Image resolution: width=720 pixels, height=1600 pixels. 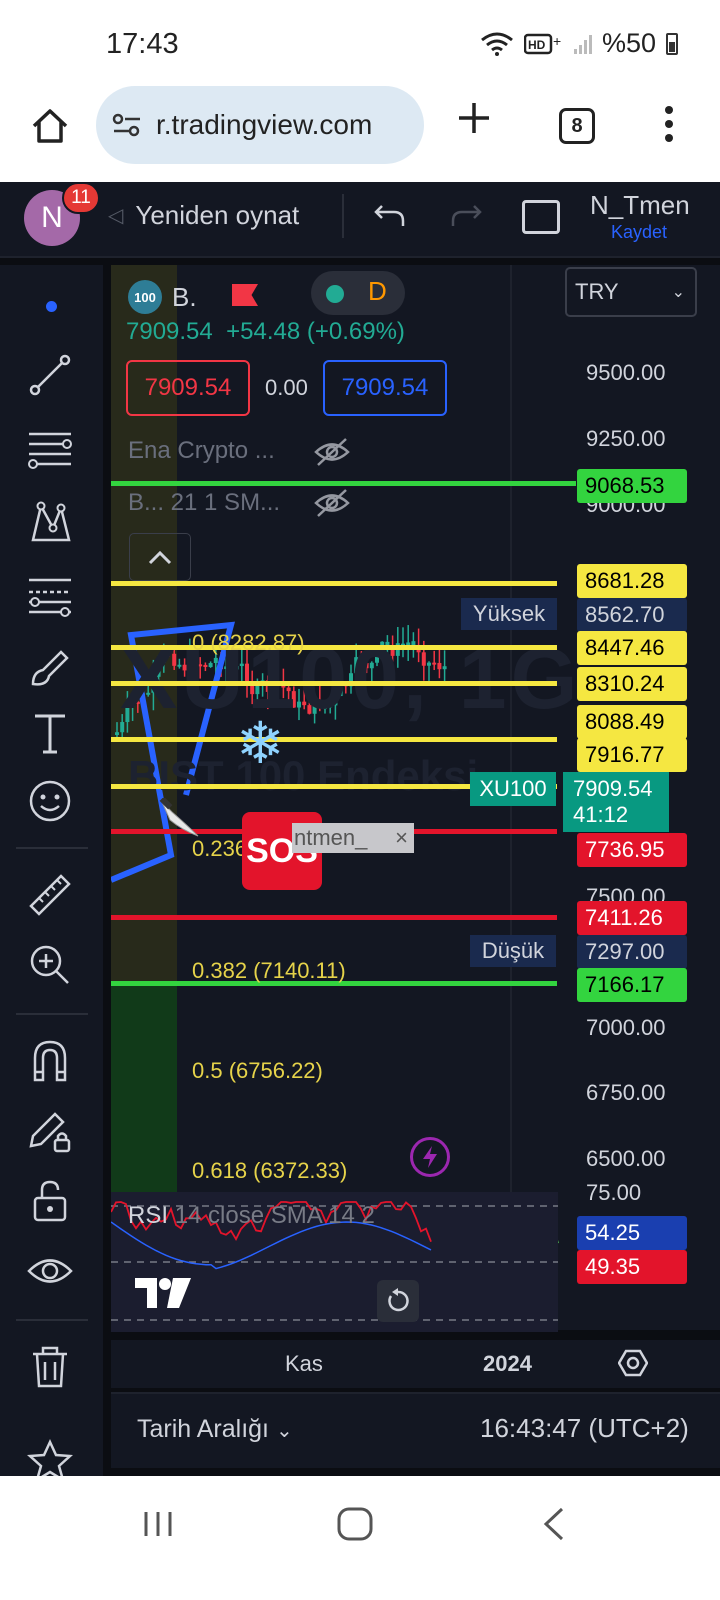 I want to click on price-tag: 8088.49, so click(x=632, y=722).